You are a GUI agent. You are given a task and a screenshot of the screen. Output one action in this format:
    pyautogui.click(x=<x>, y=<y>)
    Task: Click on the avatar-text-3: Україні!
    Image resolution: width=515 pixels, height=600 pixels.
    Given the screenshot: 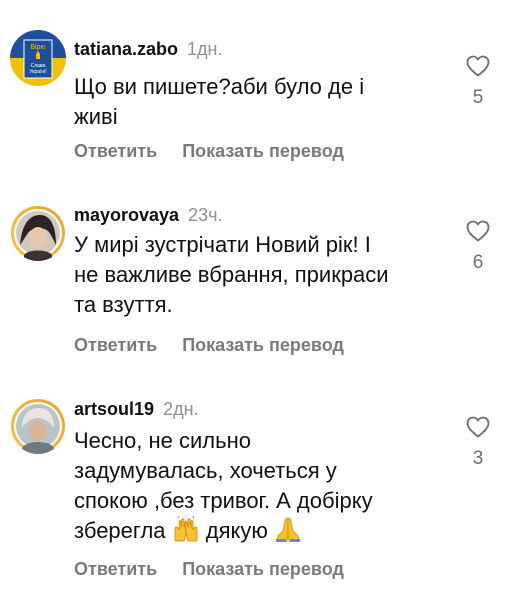 What is the action you would take?
    pyautogui.click(x=37, y=72)
    